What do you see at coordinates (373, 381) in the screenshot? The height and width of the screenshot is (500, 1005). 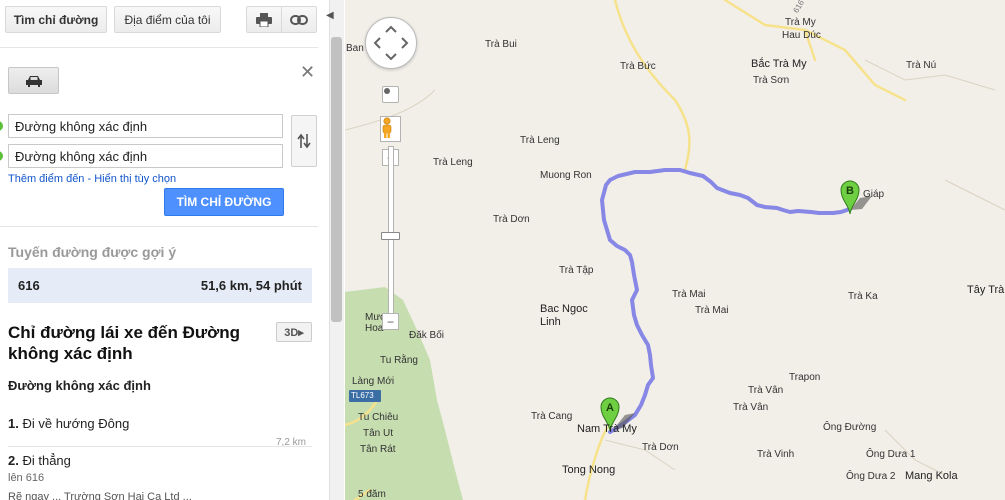 I see `place-label: Làng Mới` at bounding box center [373, 381].